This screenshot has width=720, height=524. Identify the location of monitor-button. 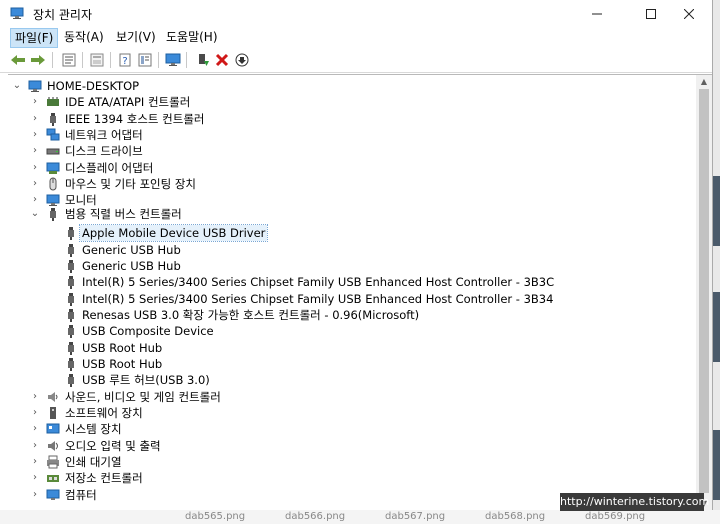
(173, 60).